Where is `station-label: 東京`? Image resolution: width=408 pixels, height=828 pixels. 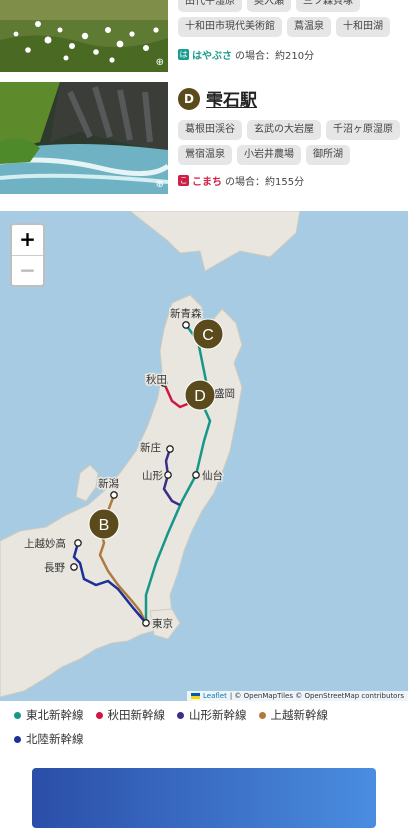
station-label: 東京 is located at coordinates (162, 623).